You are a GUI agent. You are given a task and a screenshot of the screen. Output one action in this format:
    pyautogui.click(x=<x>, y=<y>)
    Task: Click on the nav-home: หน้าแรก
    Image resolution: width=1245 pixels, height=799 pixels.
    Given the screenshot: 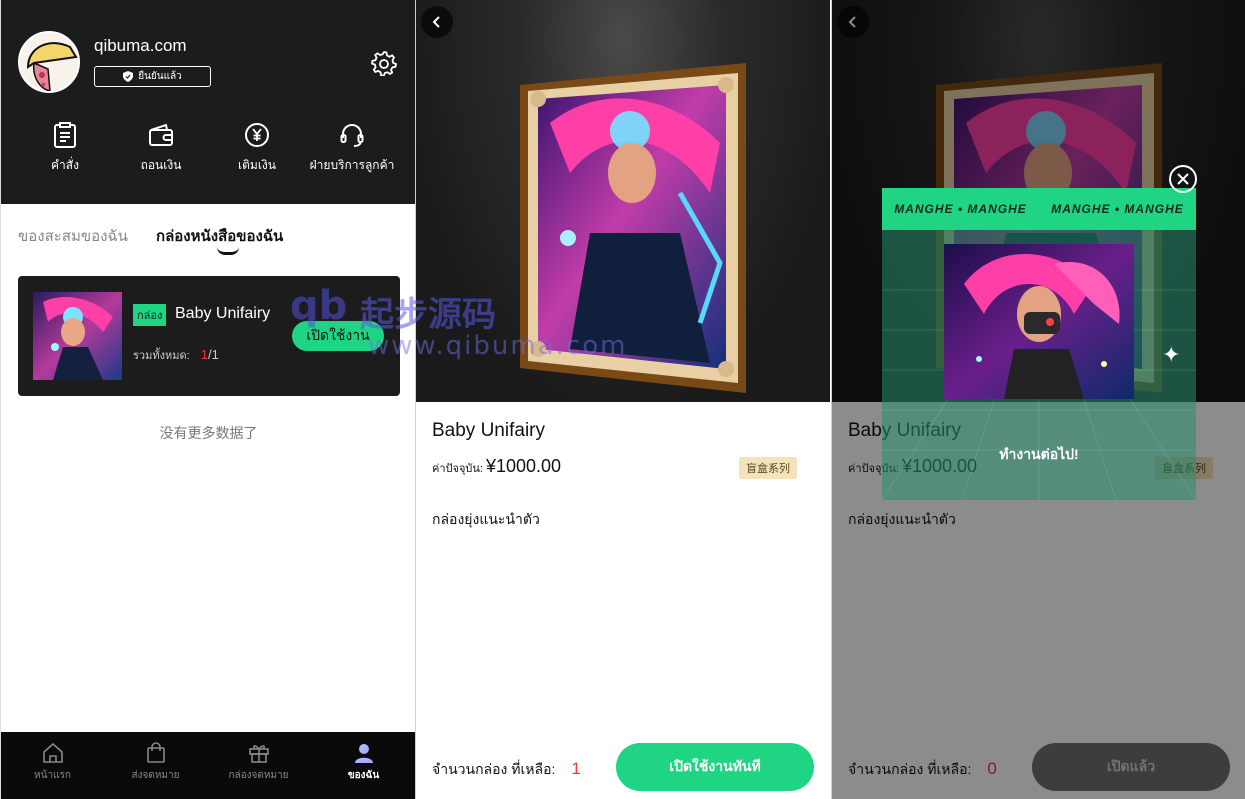 What is the action you would take?
    pyautogui.click(x=52, y=762)
    